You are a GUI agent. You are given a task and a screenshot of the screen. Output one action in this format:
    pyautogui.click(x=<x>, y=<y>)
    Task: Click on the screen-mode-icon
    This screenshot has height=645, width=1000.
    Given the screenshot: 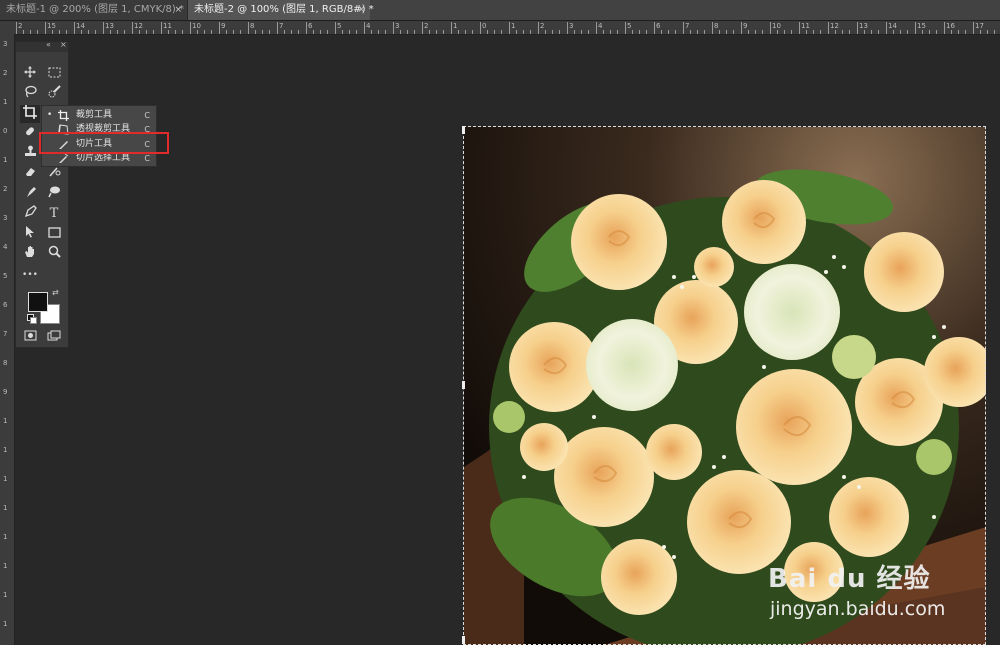 What is the action you would take?
    pyautogui.click(x=54, y=337)
    